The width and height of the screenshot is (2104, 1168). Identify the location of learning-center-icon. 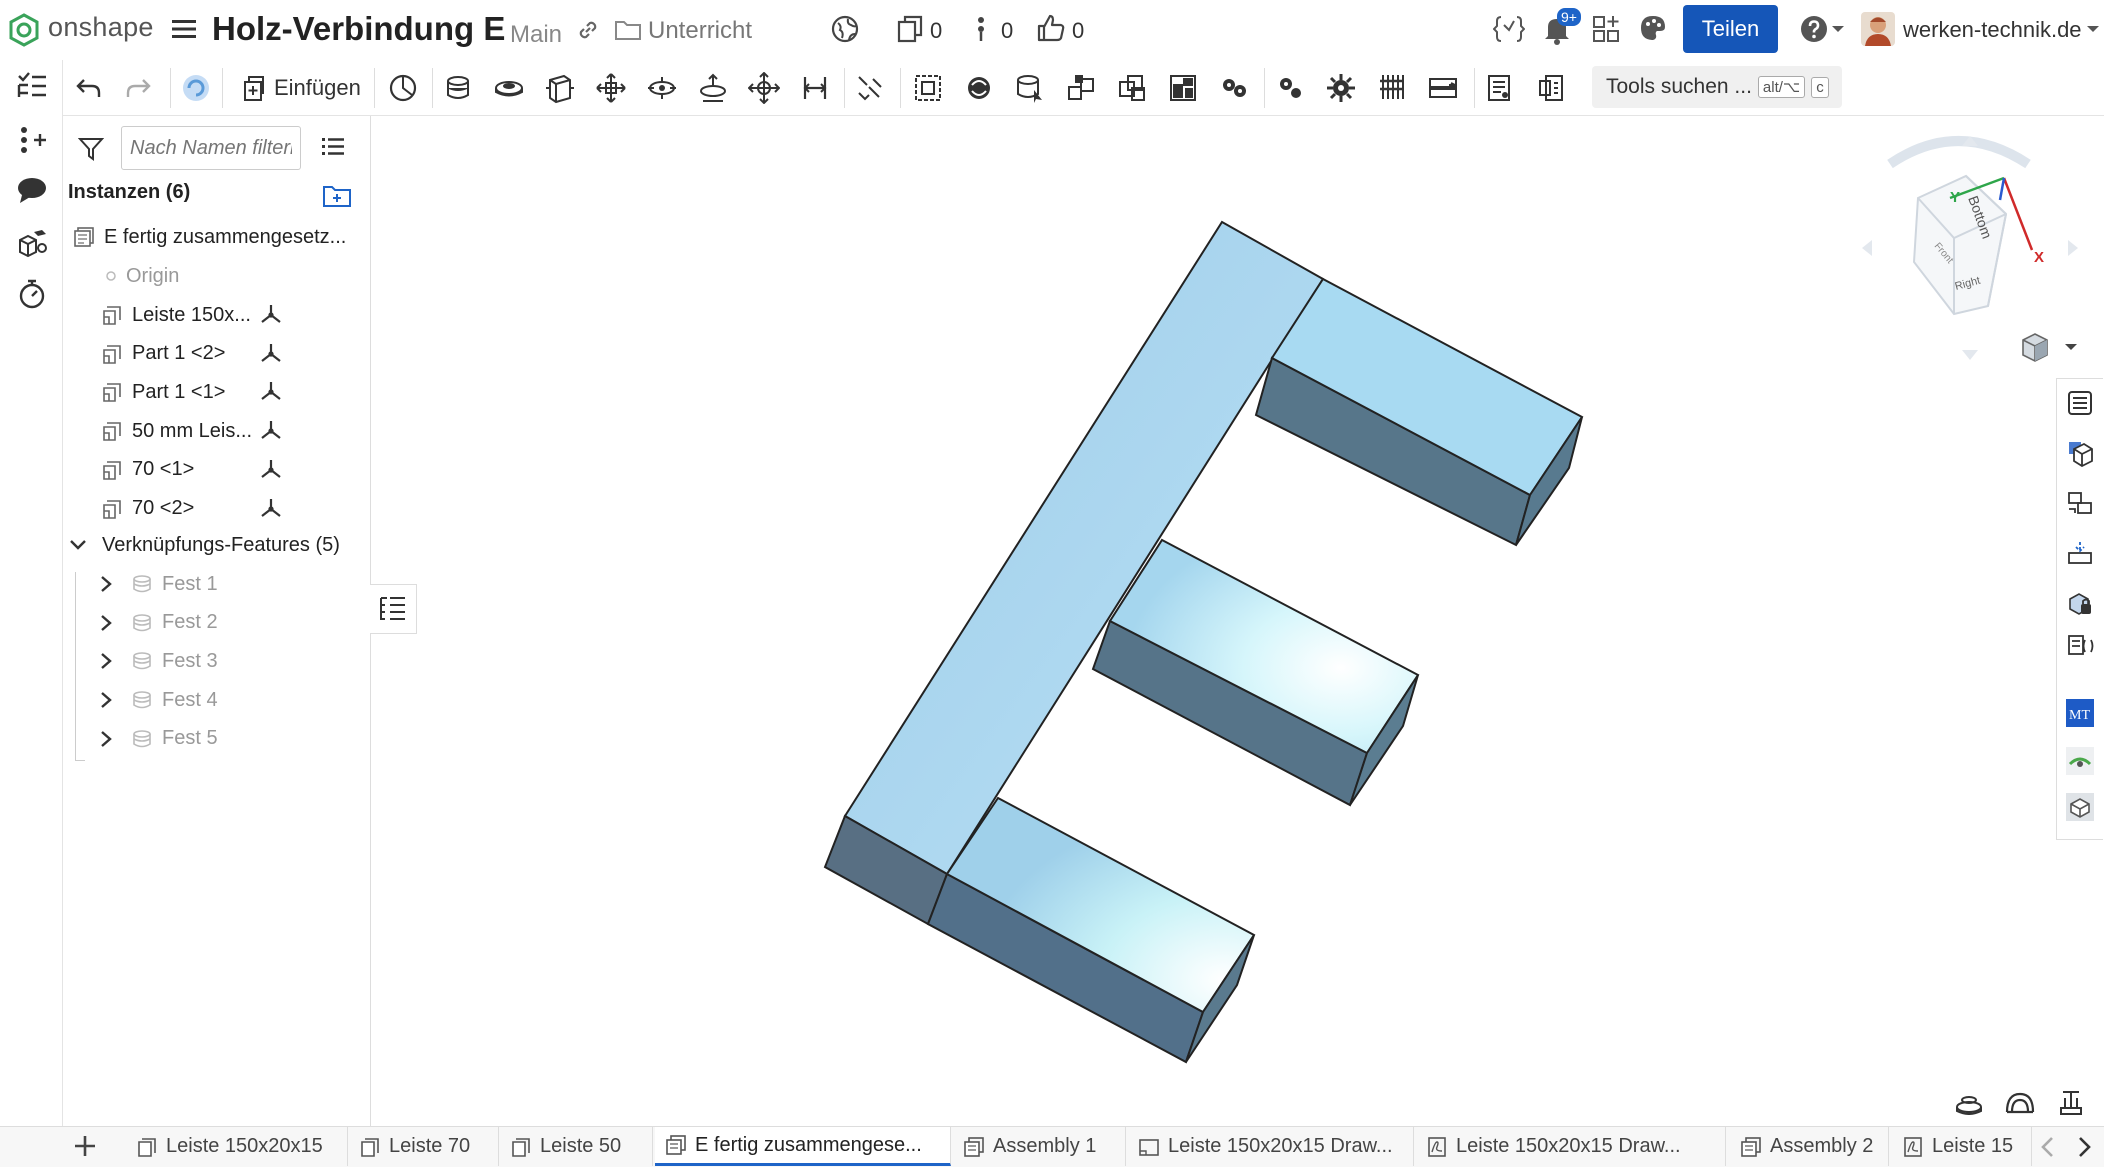
(1653, 28).